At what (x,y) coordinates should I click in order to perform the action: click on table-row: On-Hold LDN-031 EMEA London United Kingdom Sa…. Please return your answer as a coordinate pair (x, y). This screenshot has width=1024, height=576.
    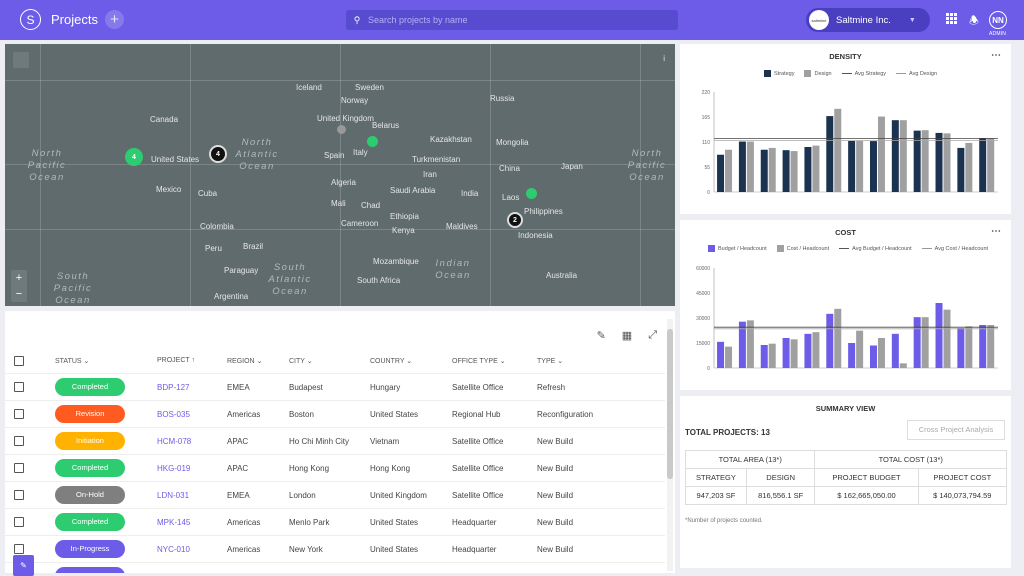
    Looking at the image, I should click on (335, 494).